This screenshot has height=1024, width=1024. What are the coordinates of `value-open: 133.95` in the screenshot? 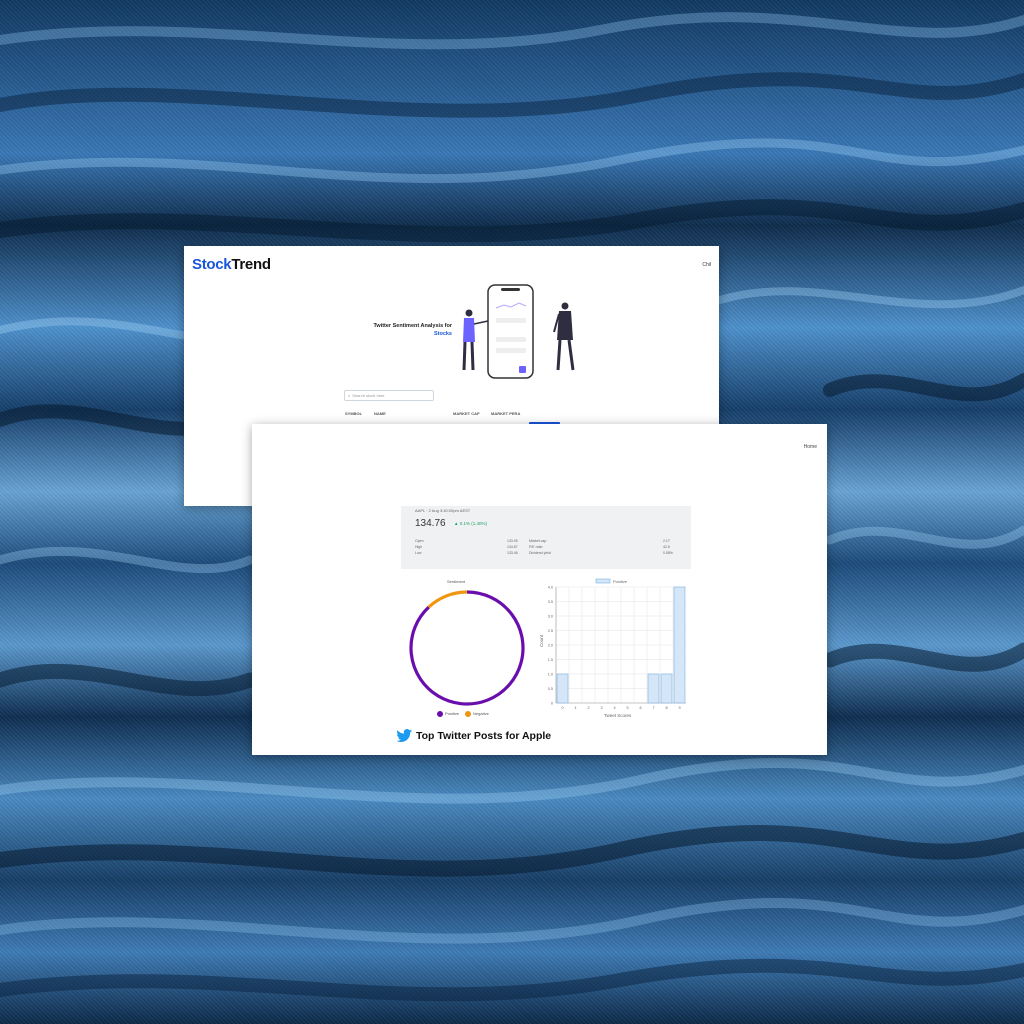 It's located at (512, 541).